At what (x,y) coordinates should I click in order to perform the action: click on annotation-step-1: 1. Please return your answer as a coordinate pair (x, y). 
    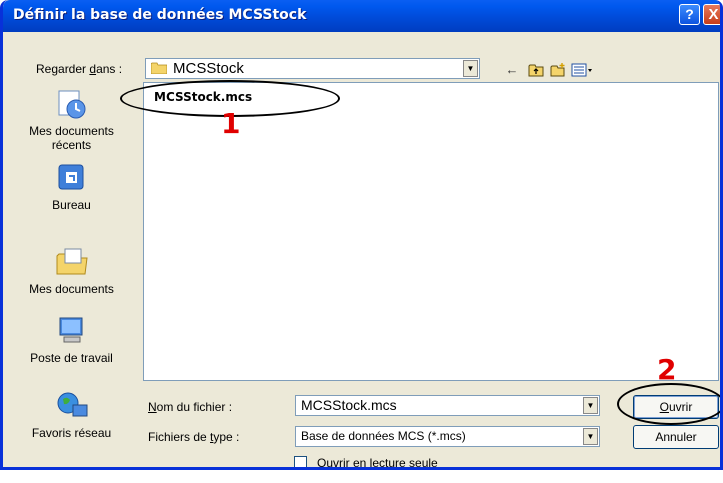
    Looking at the image, I should click on (231, 123).